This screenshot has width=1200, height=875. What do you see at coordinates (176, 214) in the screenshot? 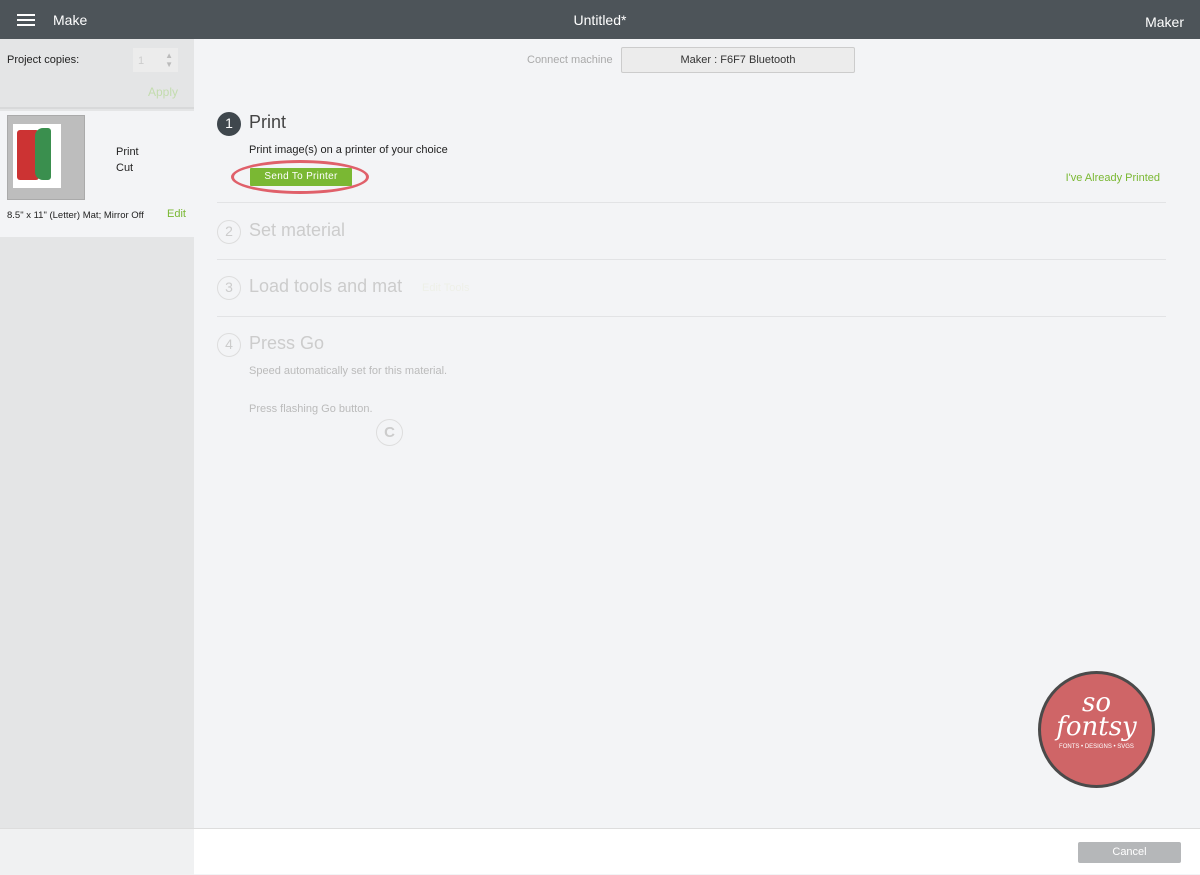
I see `edit-mat-link: Edit` at bounding box center [176, 214].